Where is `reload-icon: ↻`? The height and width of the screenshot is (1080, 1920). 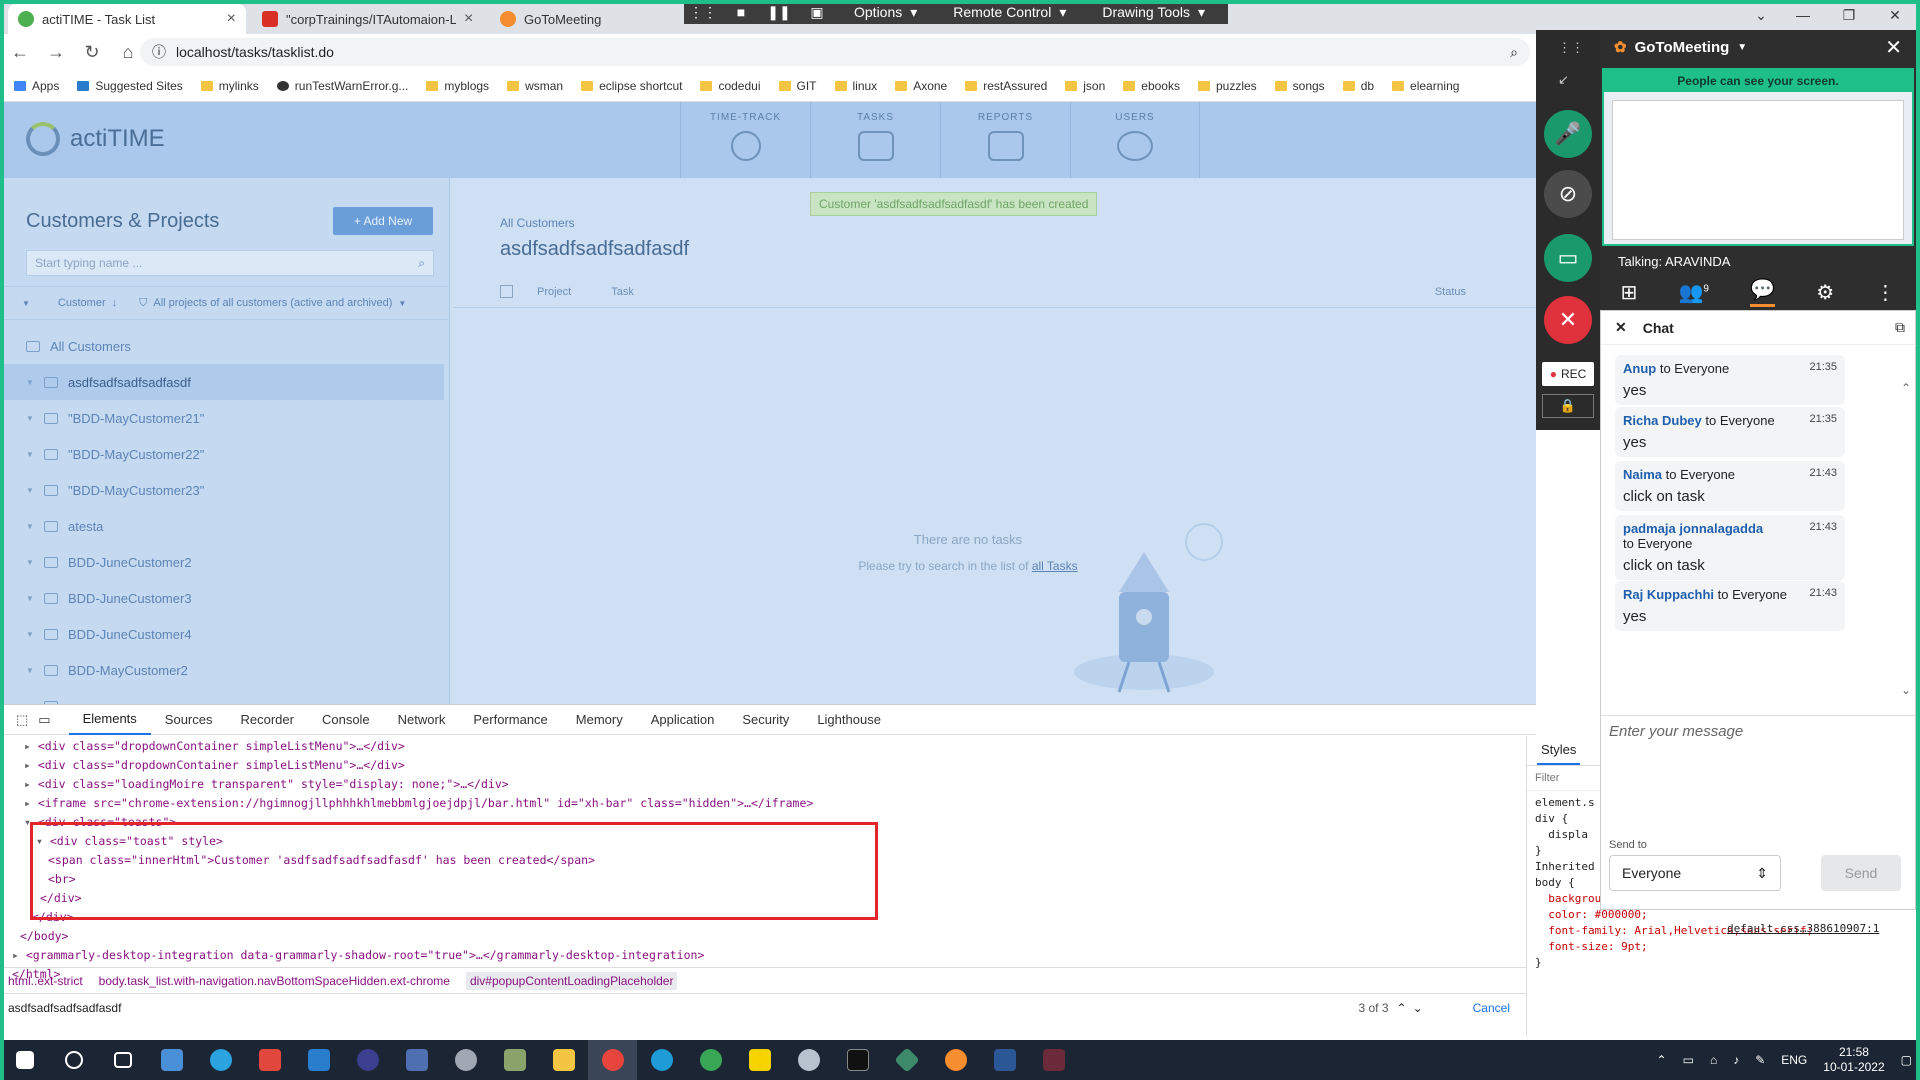 reload-icon: ↻ is located at coordinates (92, 52).